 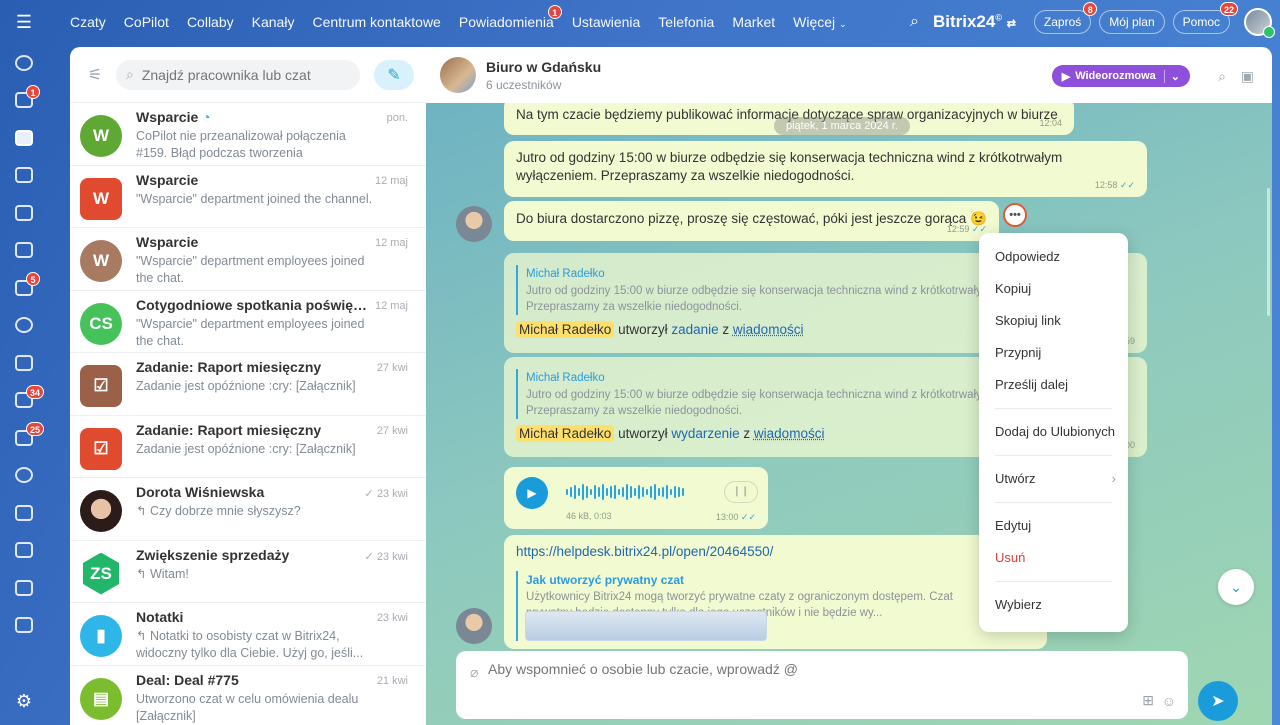 I want to click on menu-item-pin: Przypnij, so click(x=1053, y=353).